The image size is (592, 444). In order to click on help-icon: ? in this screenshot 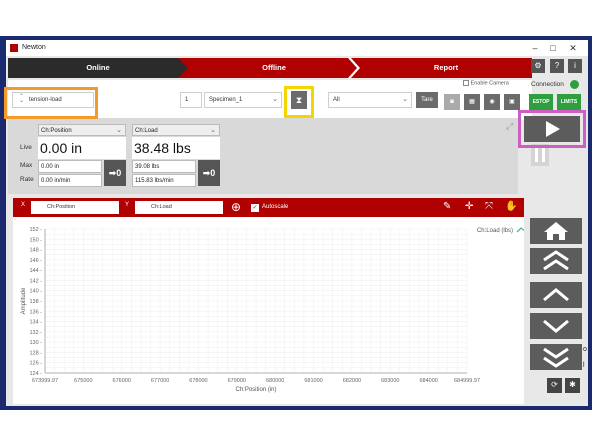, I will do `click(557, 65)`.